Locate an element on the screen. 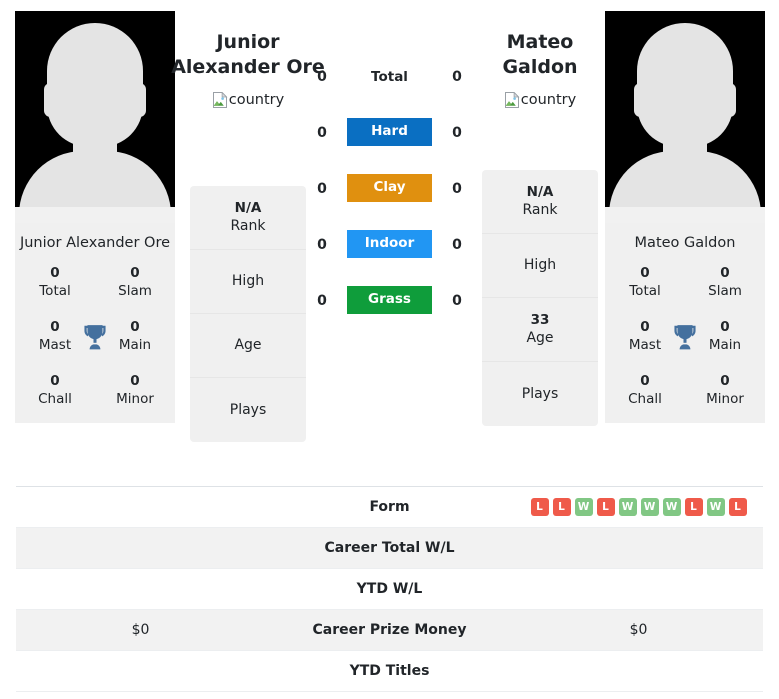 The height and width of the screenshot is (699, 779). surface-row-grass: 0 Grass 0 is located at coordinates (389, 314).